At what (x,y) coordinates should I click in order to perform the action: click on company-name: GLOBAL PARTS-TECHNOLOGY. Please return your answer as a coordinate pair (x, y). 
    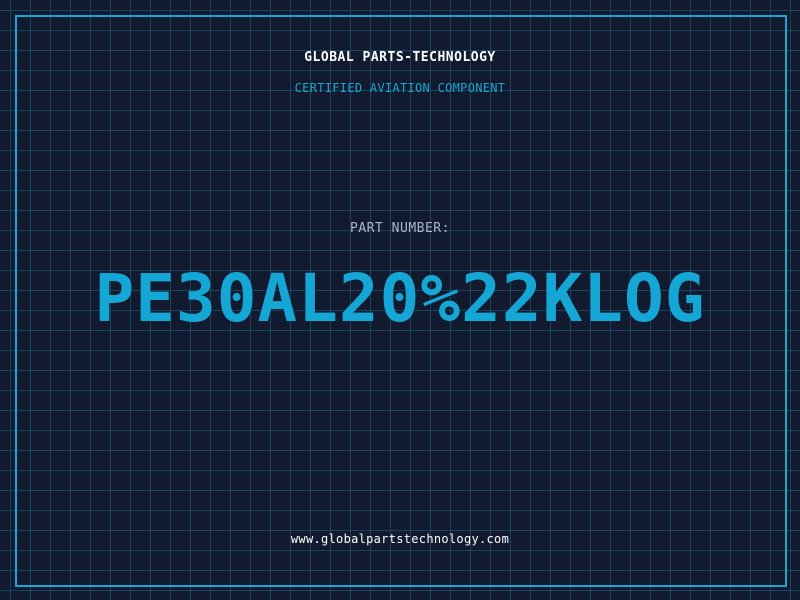
    Looking at the image, I should click on (400, 57).